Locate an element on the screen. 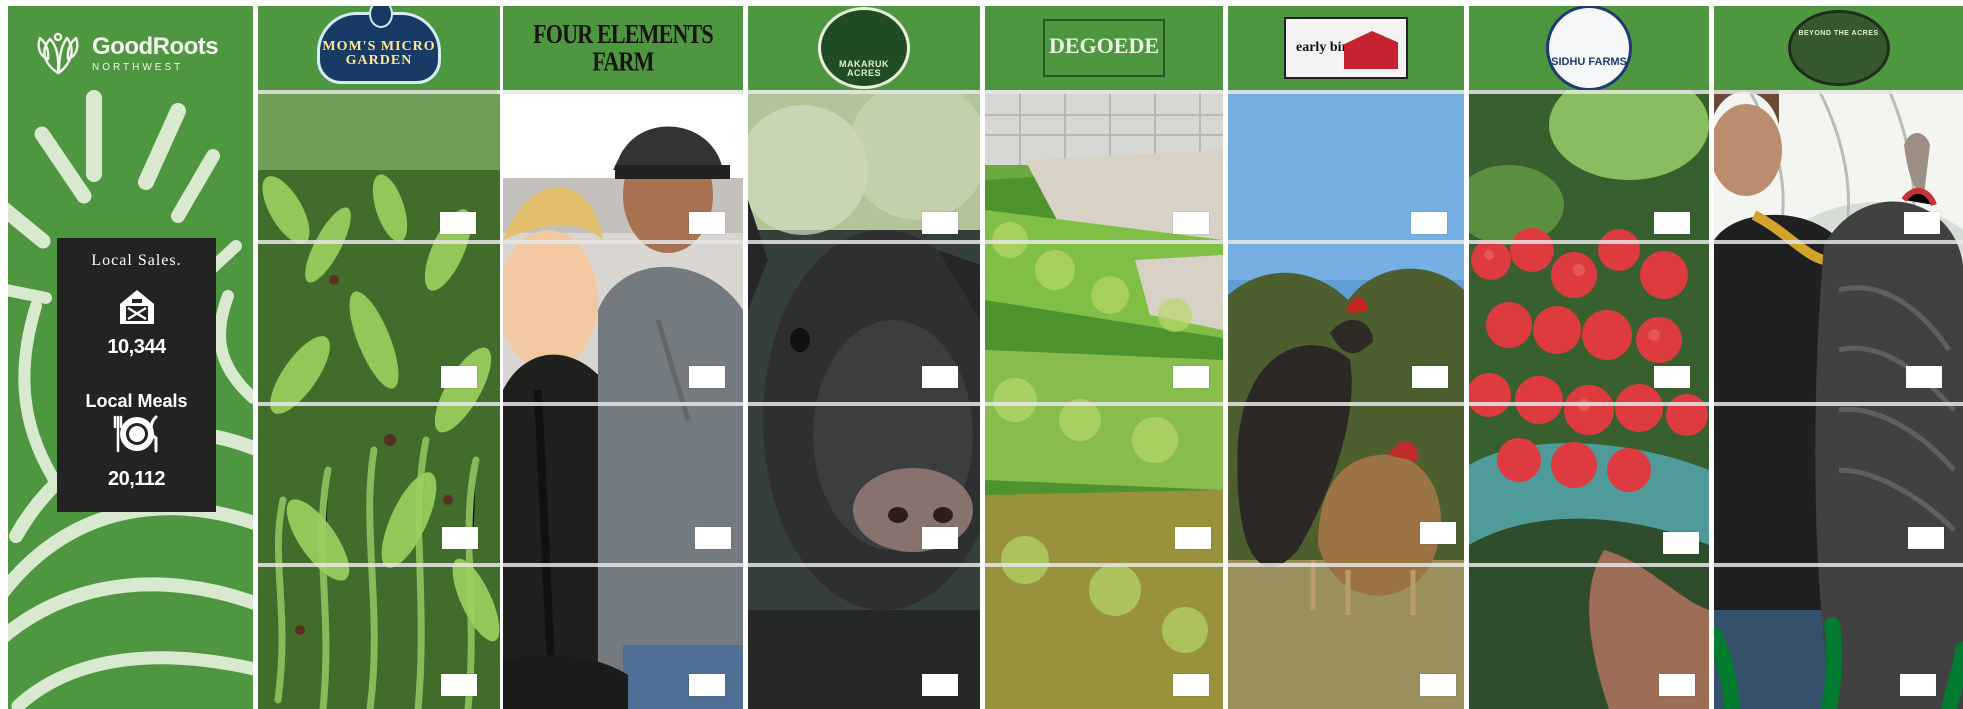 This screenshot has height=709, width=1963. beyond-the-acres-logo: BEYOND THE ACRES is located at coordinates (1838, 48).